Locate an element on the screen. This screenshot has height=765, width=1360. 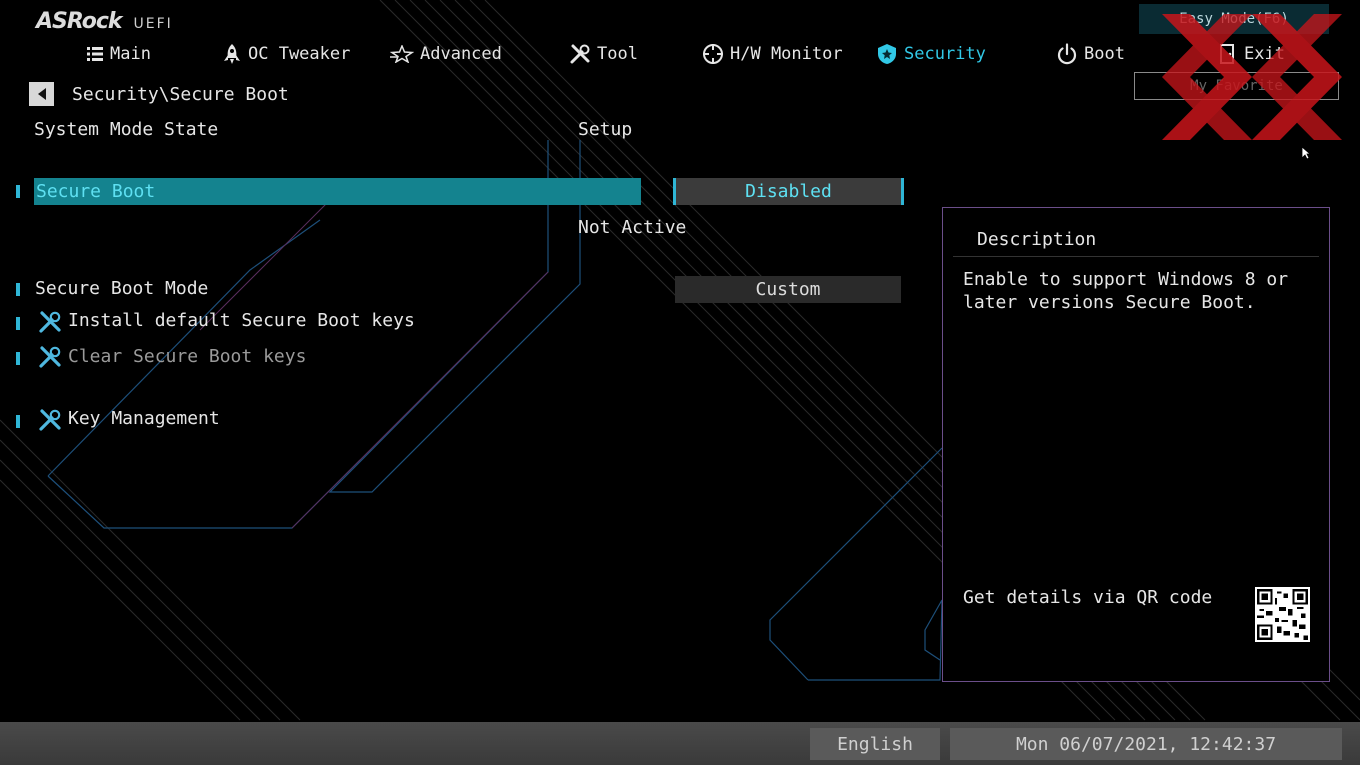
back-button is located at coordinates (41, 94).